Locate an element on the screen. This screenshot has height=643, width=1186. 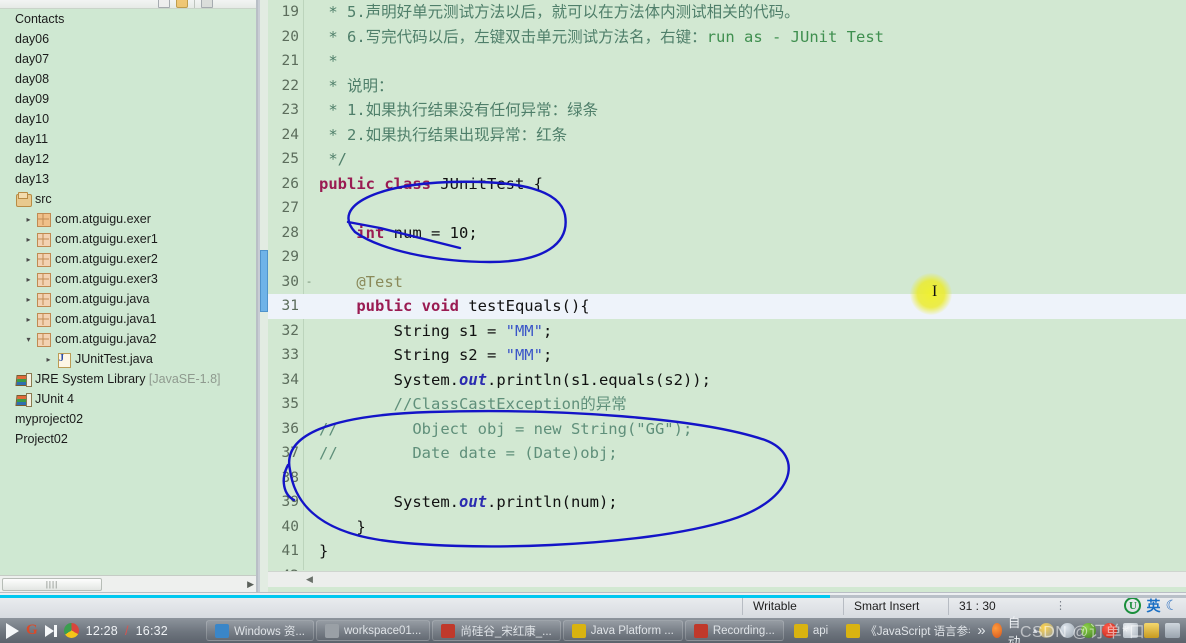
code-line: 32 String s1 = "MM"; is located at coordinates (727, 331).